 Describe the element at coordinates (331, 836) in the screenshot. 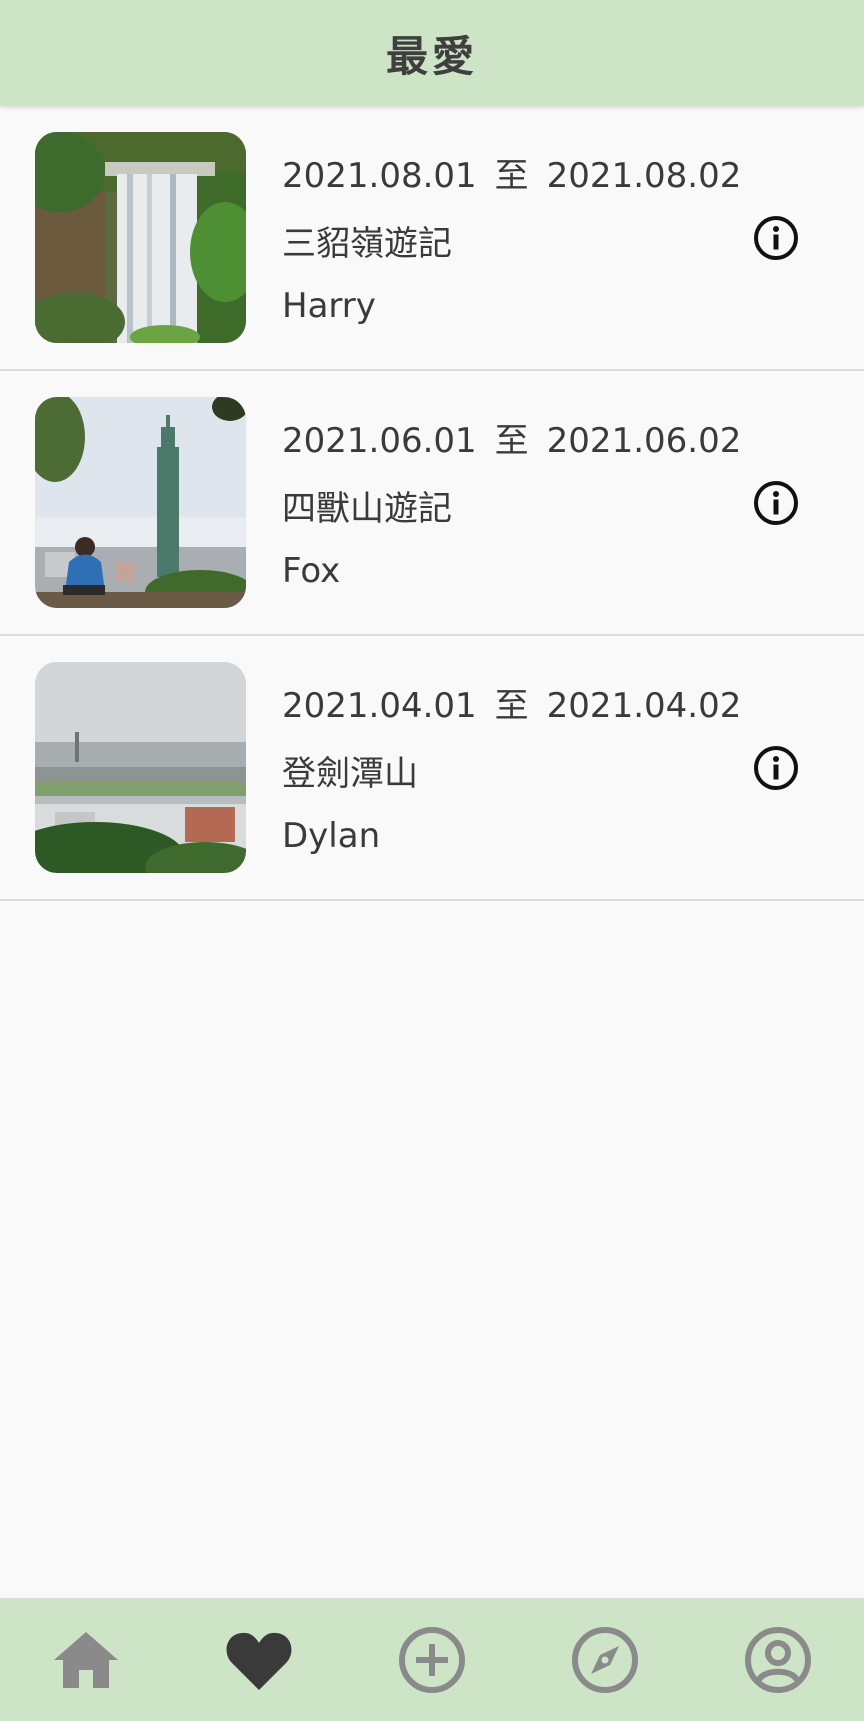

I see `author-name: Dylan` at that location.